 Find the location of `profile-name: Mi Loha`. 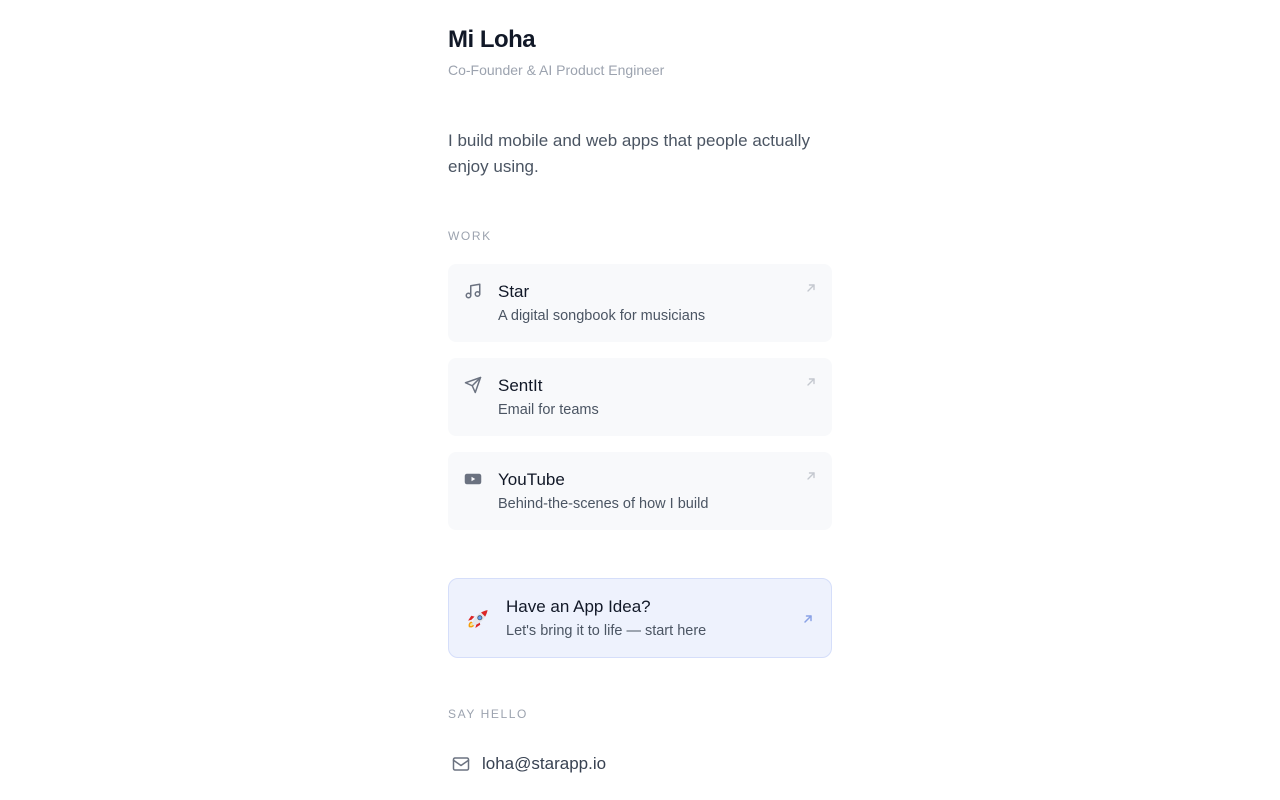

profile-name: Mi Loha is located at coordinates (492, 39).